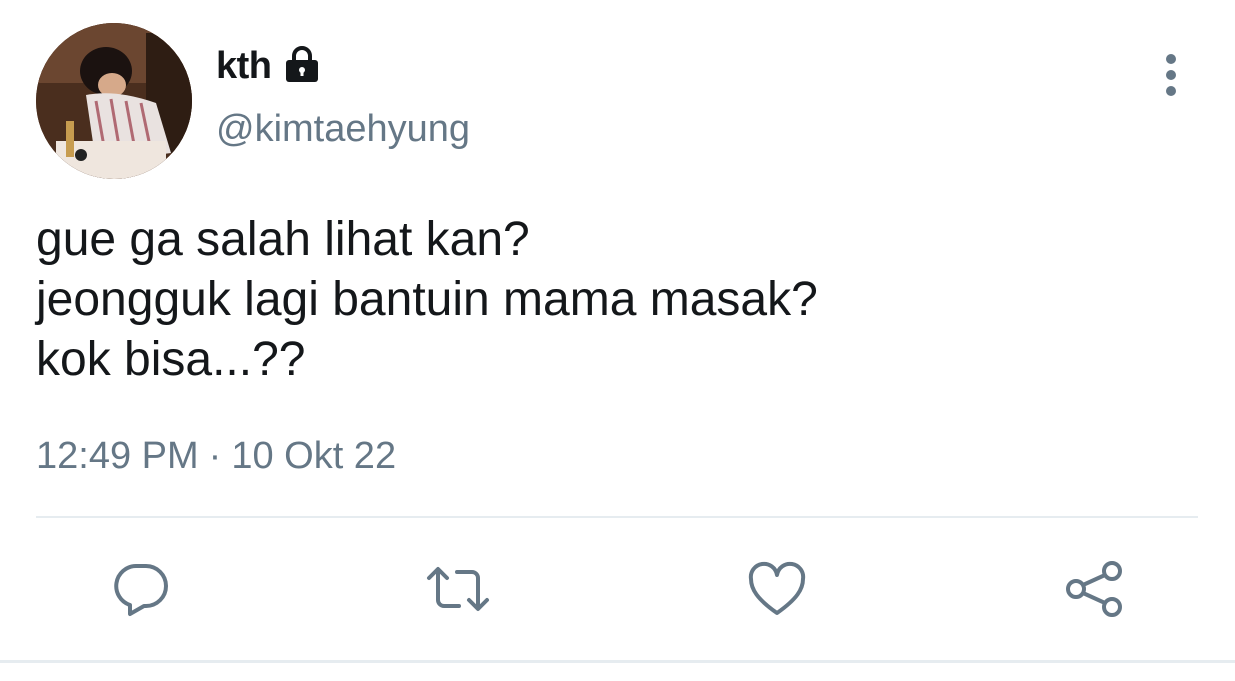  I want to click on action-bar, so click(617, 591).